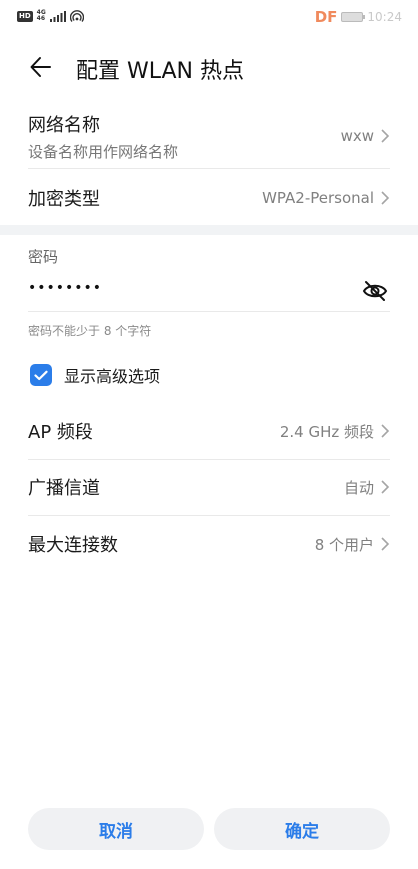 This screenshot has width=418, height=869. I want to click on password-hint: 密码不能少于 8 个字符, so click(90, 331).